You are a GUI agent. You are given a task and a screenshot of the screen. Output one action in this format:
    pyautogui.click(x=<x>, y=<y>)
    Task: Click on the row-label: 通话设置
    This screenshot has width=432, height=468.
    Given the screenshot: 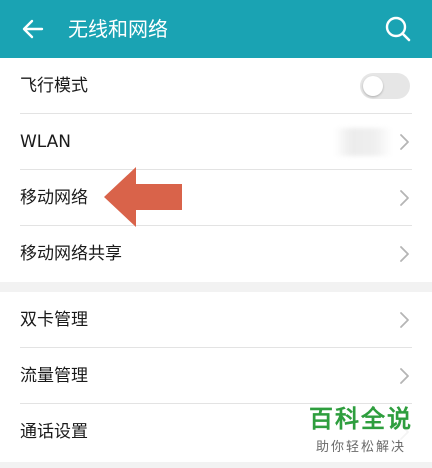 What is the action you would take?
    pyautogui.click(x=54, y=432)
    